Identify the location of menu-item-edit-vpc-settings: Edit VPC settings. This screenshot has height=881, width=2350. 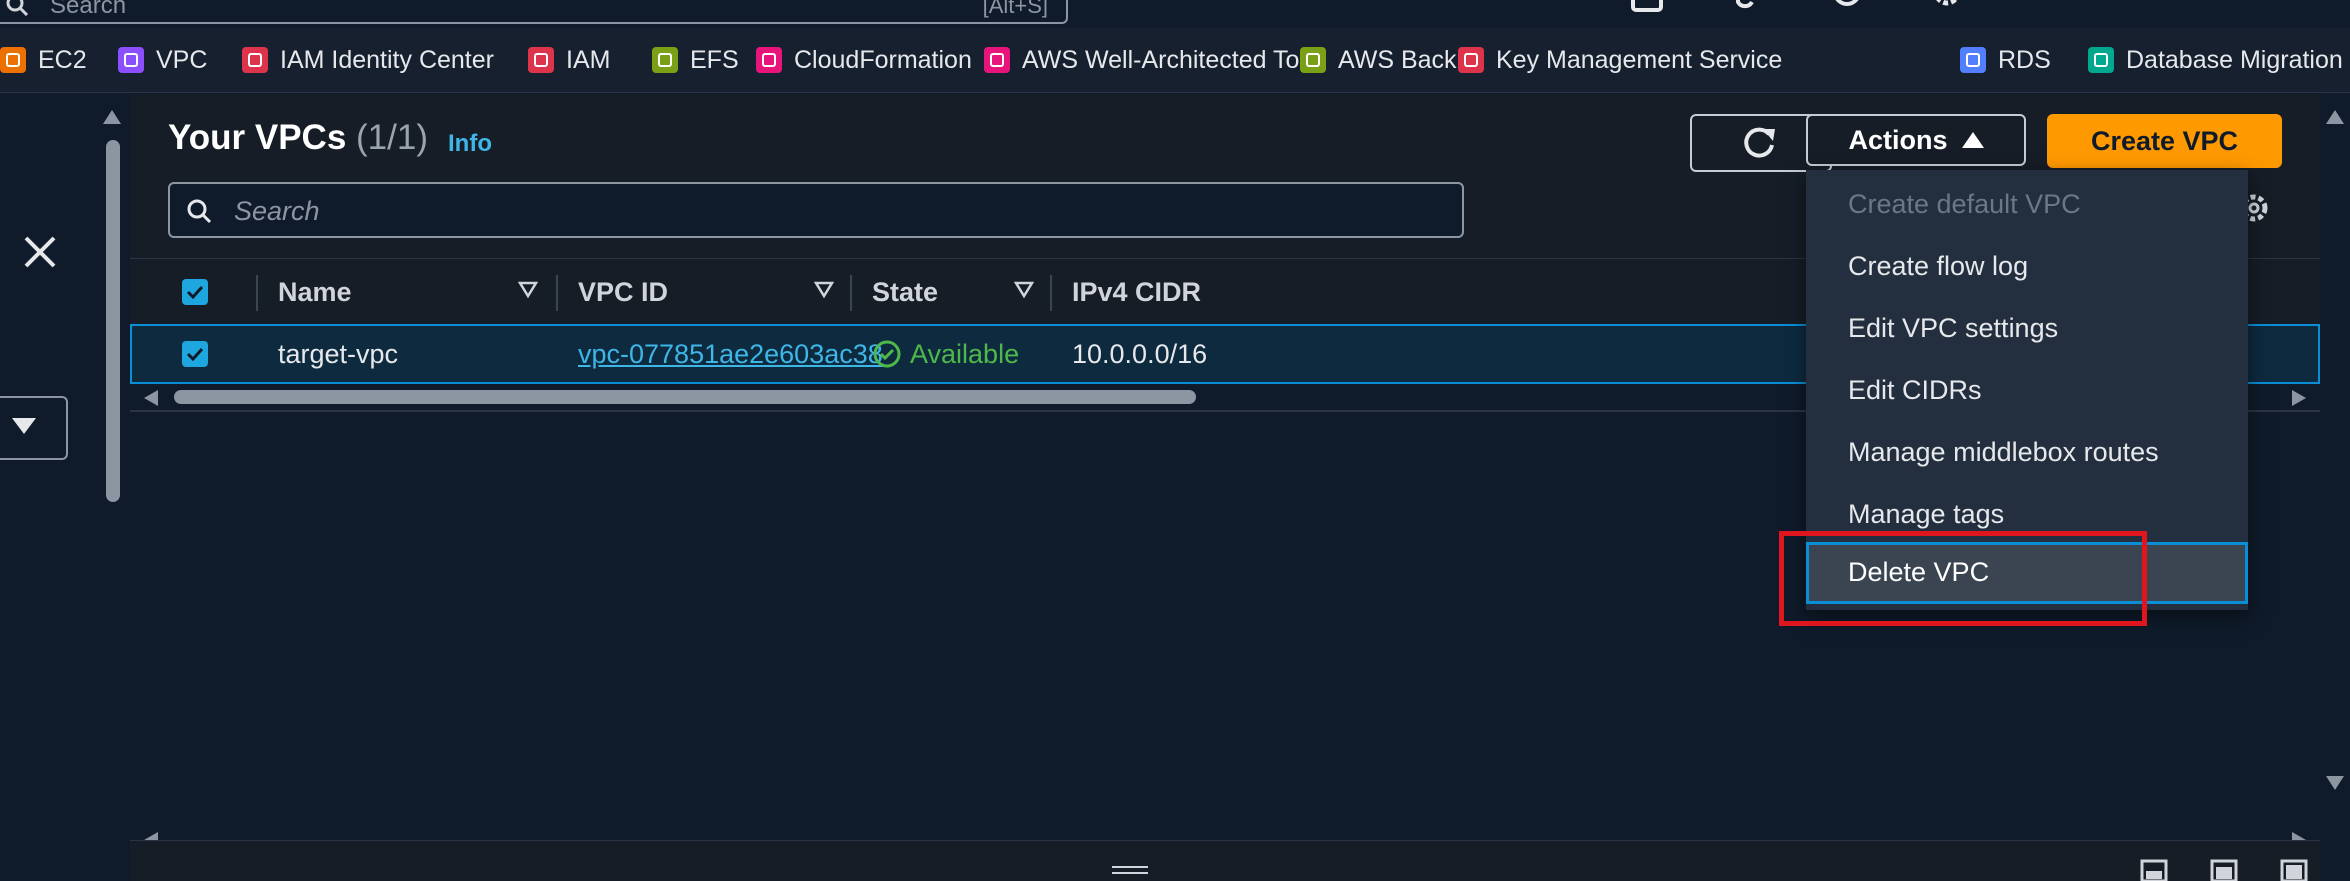
(1953, 328).